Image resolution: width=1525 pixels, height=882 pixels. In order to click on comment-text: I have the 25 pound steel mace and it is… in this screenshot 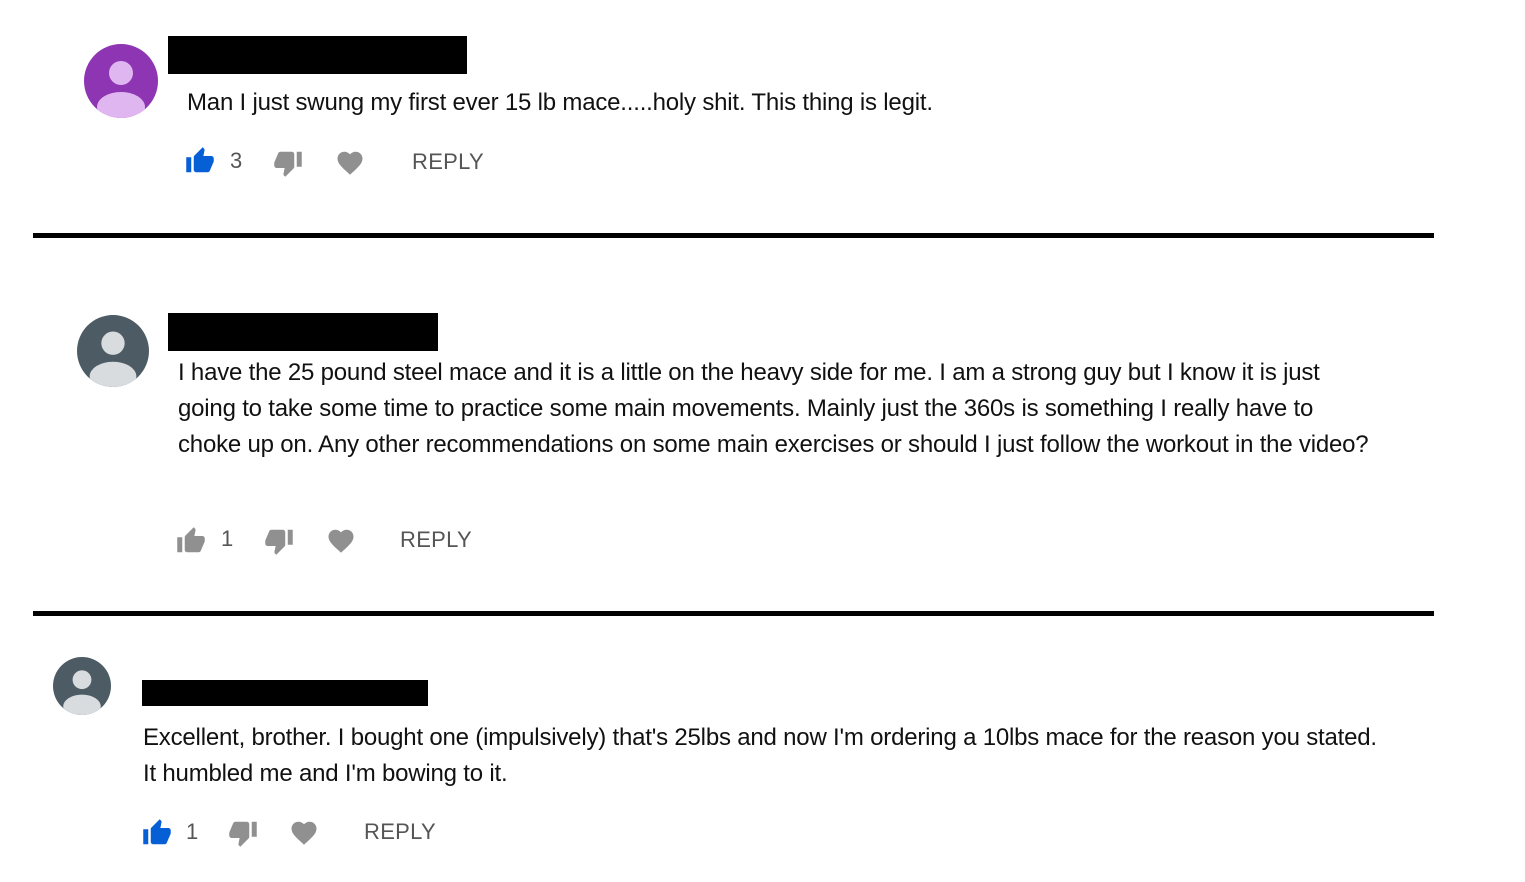, I will do `click(773, 408)`.